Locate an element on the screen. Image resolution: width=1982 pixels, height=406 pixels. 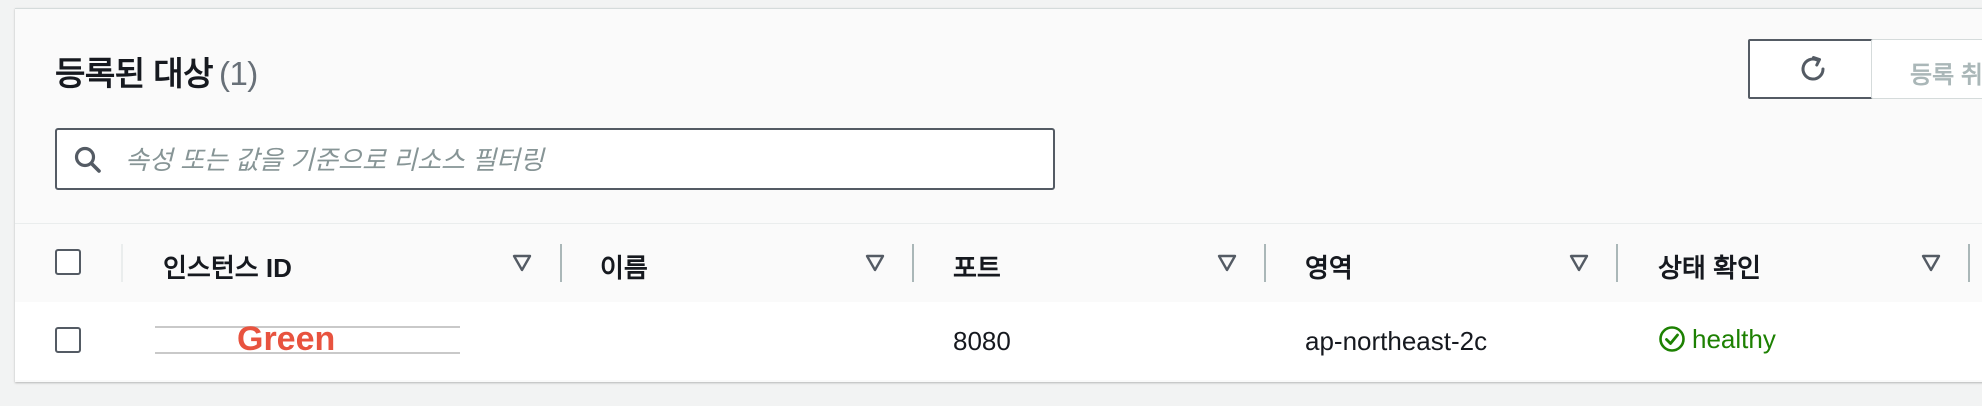
green-annotation-label: Green is located at coordinates (286, 339).